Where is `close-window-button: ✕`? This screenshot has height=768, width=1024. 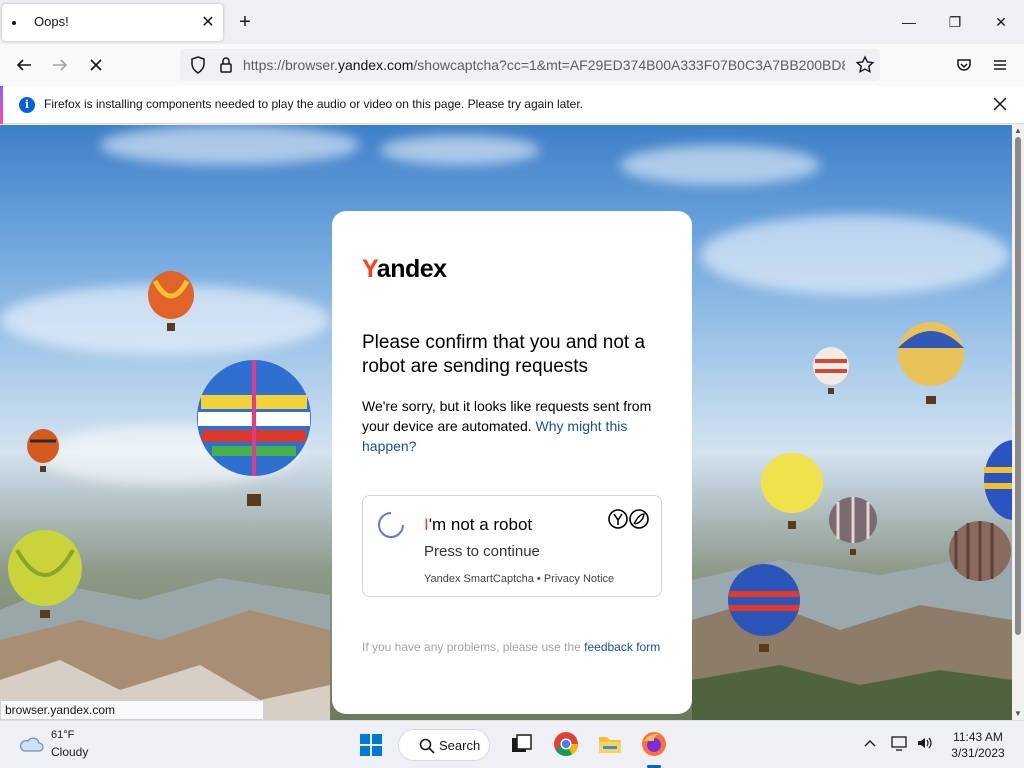
close-window-button: ✕ is located at coordinates (1001, 22).